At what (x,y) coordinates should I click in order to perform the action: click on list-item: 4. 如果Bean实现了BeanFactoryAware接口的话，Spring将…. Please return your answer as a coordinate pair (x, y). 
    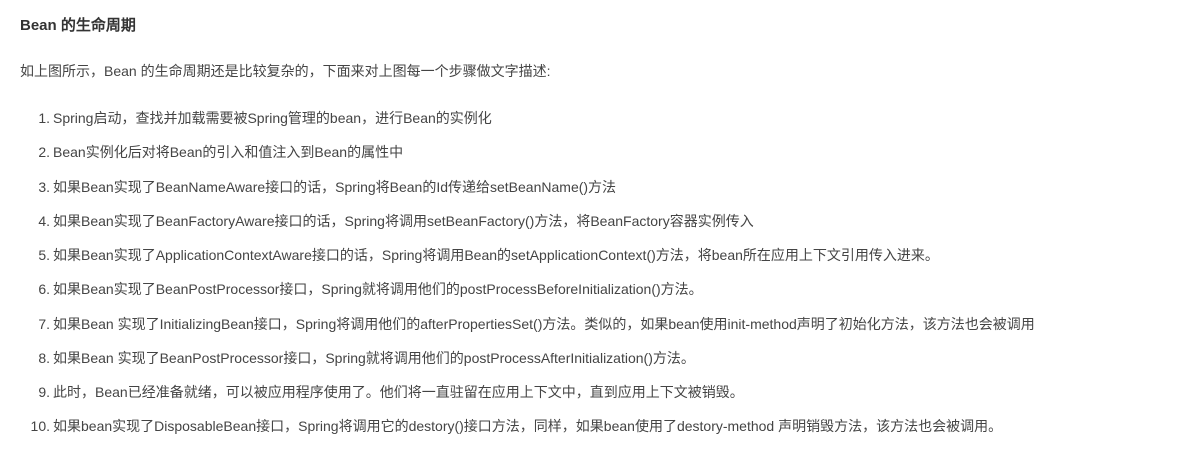
    Looking at the image, I should click on (600, 227).